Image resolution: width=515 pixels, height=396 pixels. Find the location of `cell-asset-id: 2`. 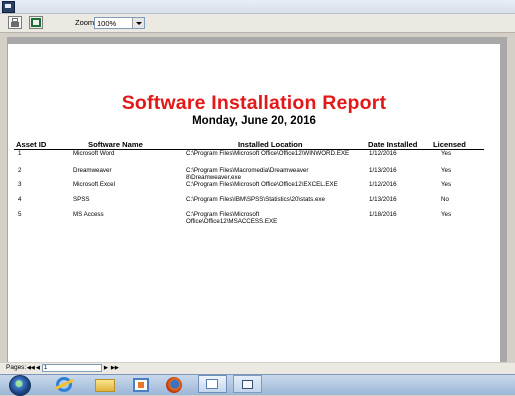

cell-asset-id: 2 is located at coordinates (20, 170).